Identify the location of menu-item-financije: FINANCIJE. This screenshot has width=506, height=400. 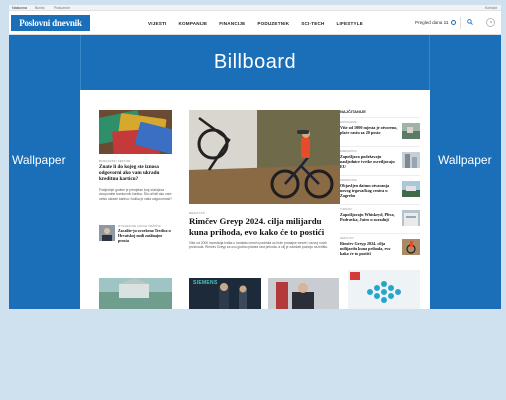
(232, 23).